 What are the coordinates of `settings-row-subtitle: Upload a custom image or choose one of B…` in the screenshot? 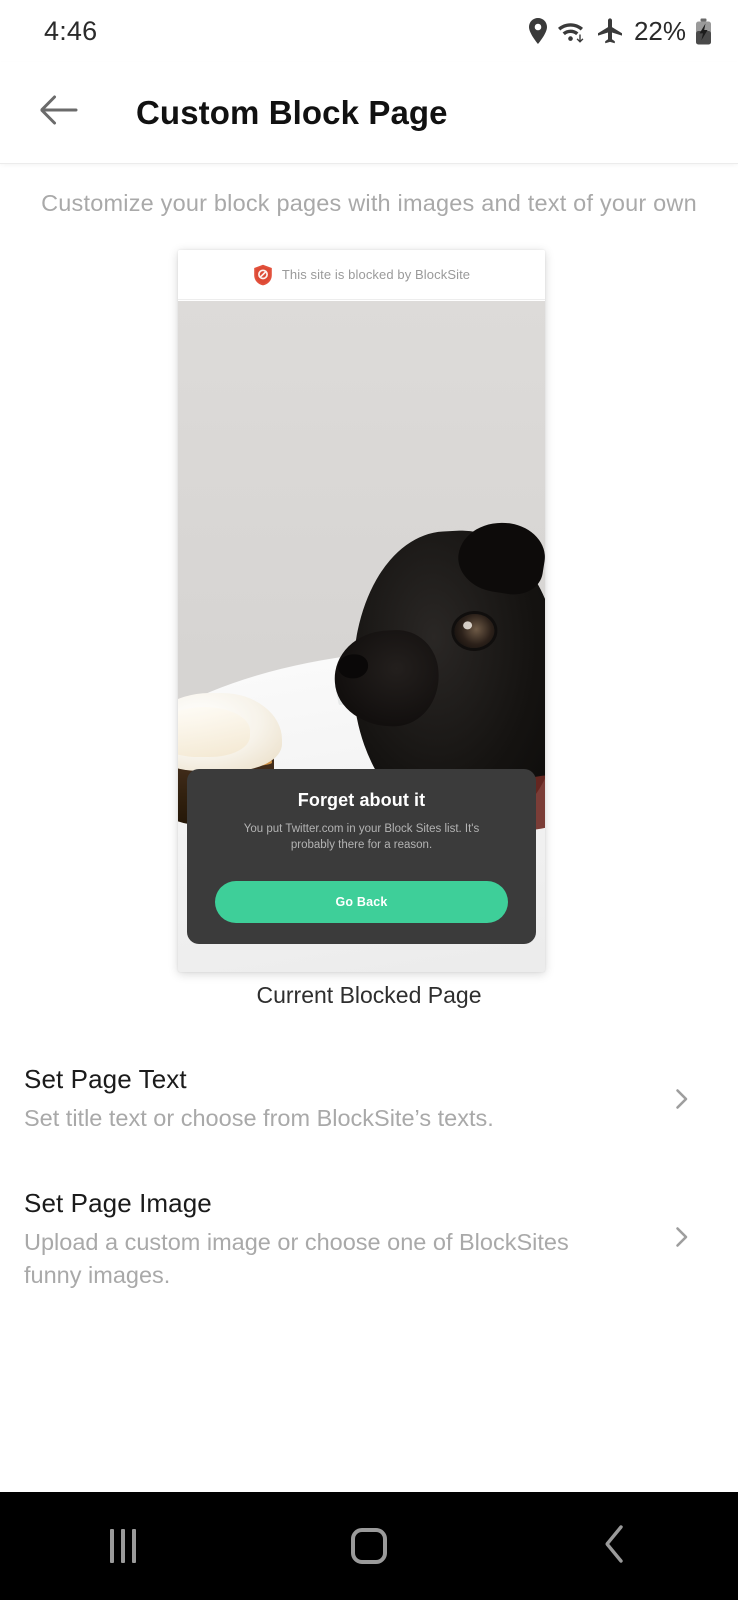 It's located at (296, 1258).